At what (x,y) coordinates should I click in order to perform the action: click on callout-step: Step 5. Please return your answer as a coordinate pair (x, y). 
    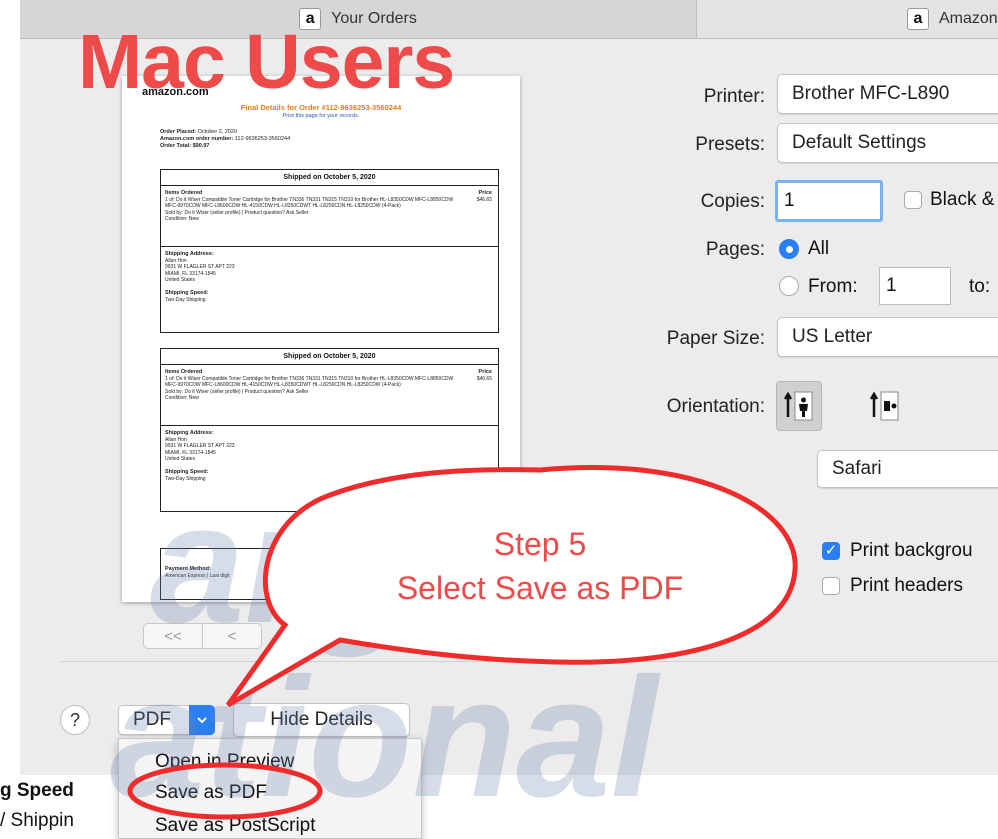
    Looking at the image, I should click on (540, 544).